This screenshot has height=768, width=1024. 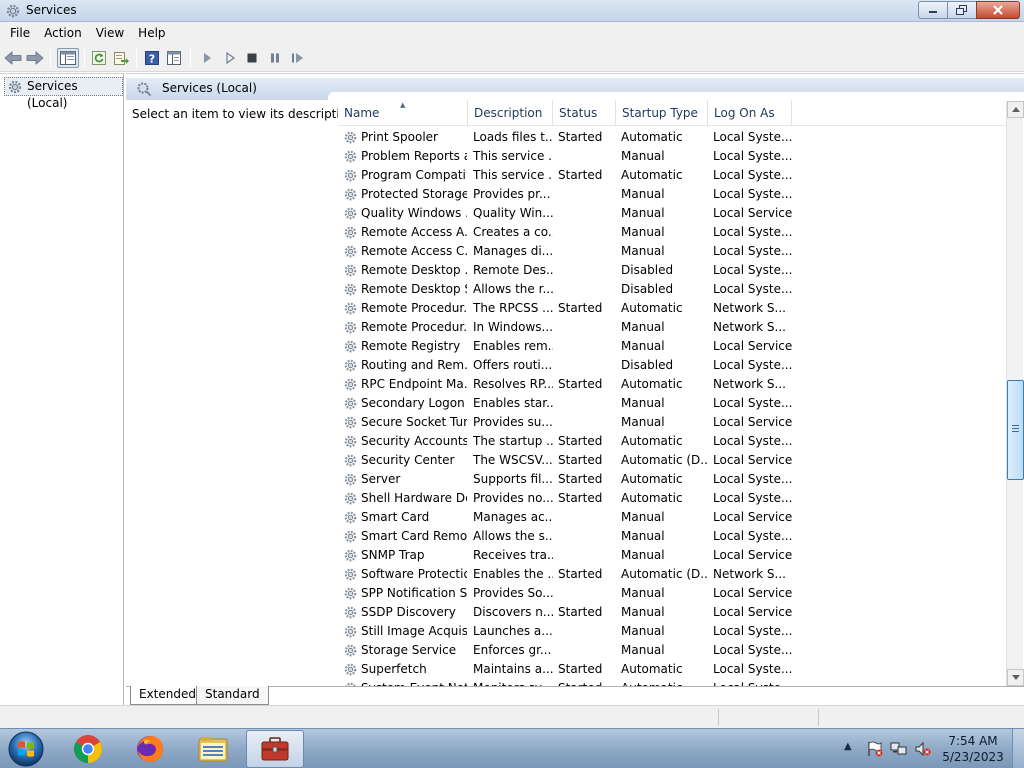 I want to click on tray-overflow-chevron-icon: ▲, so click(x=848, y=746).